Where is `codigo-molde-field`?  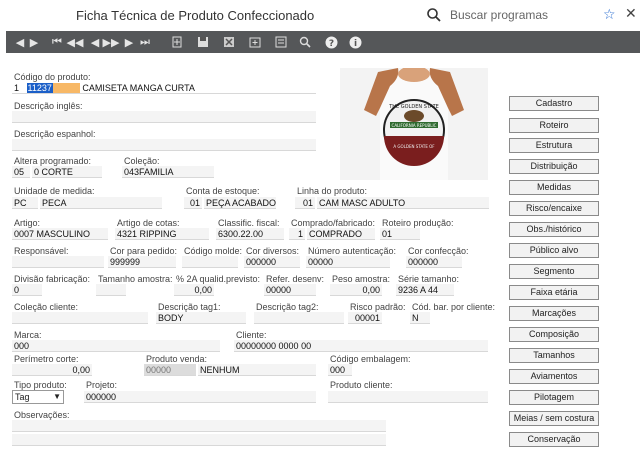
codigo-molde-field is located at coordinates (210, 262).